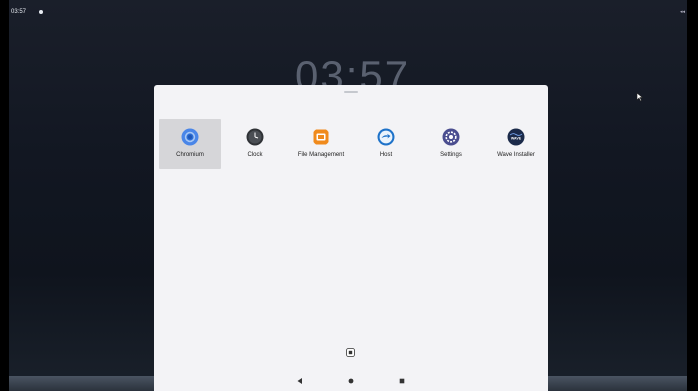 This screenshot has height=391, width=698. I want to click on drawer-handle, so click(351, 92).